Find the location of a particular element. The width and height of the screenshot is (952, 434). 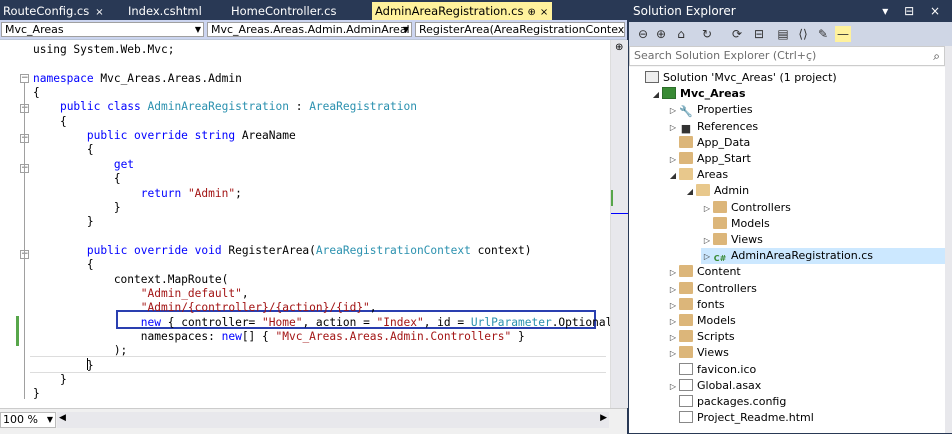

window-controls: ▾ ⊟ × is located at coordinates (914, 11).